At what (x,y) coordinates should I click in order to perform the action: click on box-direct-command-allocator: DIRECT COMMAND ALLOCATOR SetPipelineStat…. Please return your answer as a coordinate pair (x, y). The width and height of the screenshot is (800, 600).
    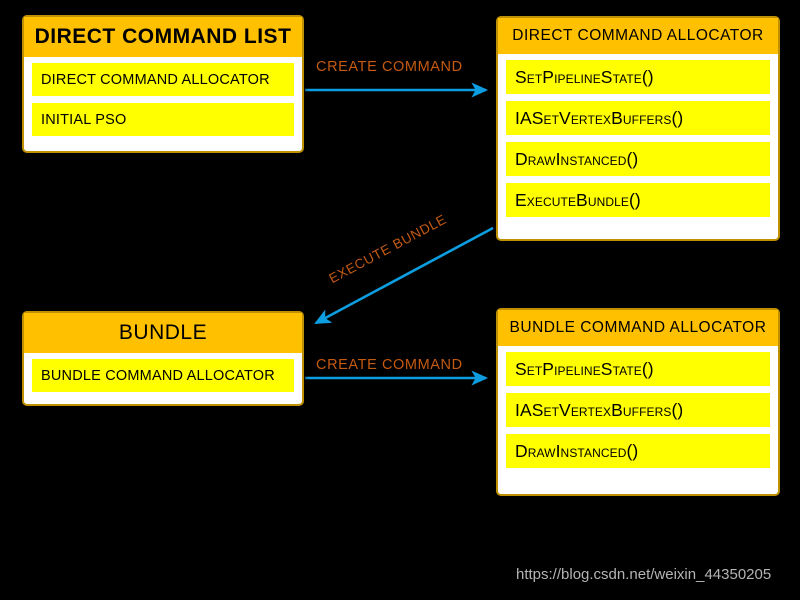
    Looking at the image, I should click on (638, 128).